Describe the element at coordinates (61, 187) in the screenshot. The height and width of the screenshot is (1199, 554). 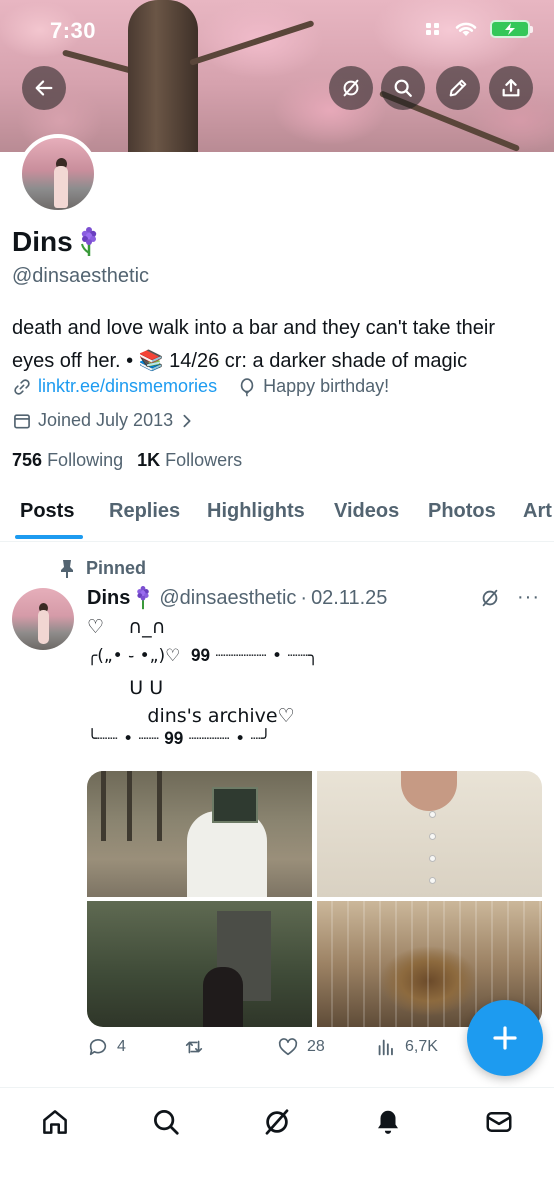
I see `avatar-figure` at that location.